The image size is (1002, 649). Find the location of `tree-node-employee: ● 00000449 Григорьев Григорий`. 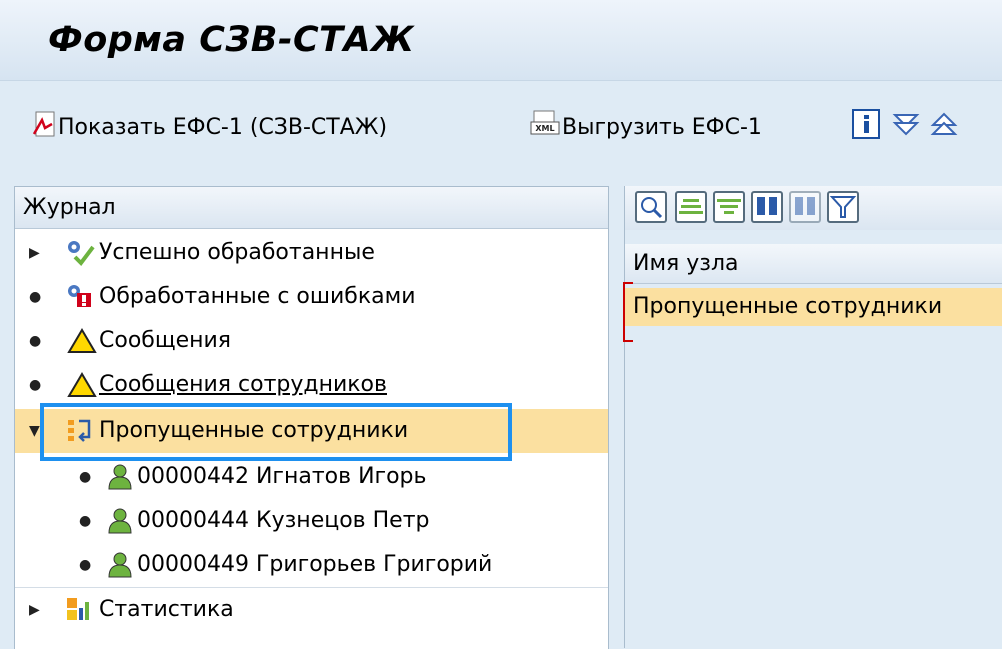

tree-node-employee: ● 00000449 Григорьев Григорий is located at coordinates (311, 565).